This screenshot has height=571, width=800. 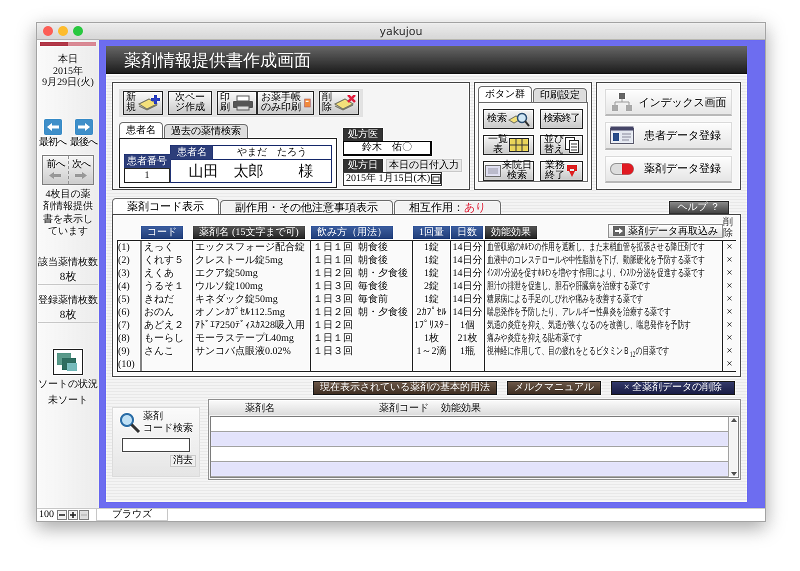 What do you see at coordinates (183, 461) in the screenshot?
I see `clear-button: 消去` at bounding box center [183, 461].